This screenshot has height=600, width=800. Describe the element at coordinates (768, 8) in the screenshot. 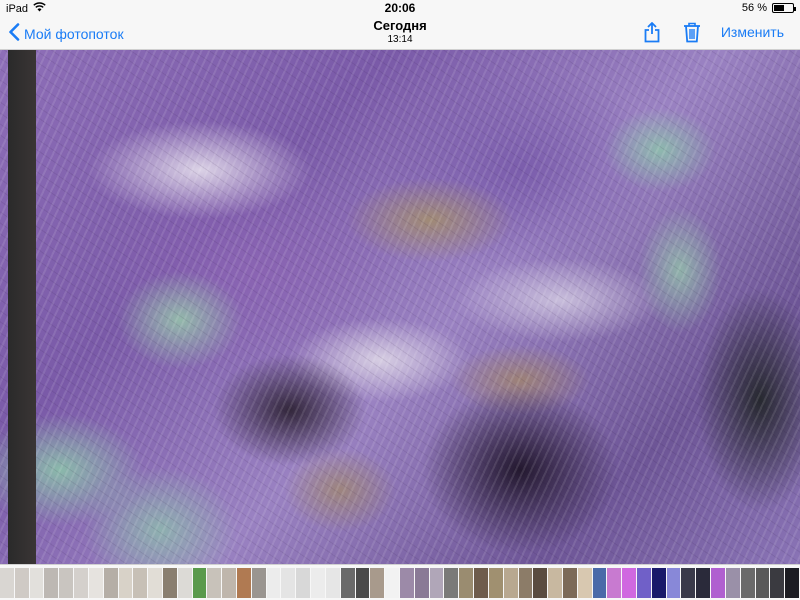

I see `status-right: 56 %` at that location.